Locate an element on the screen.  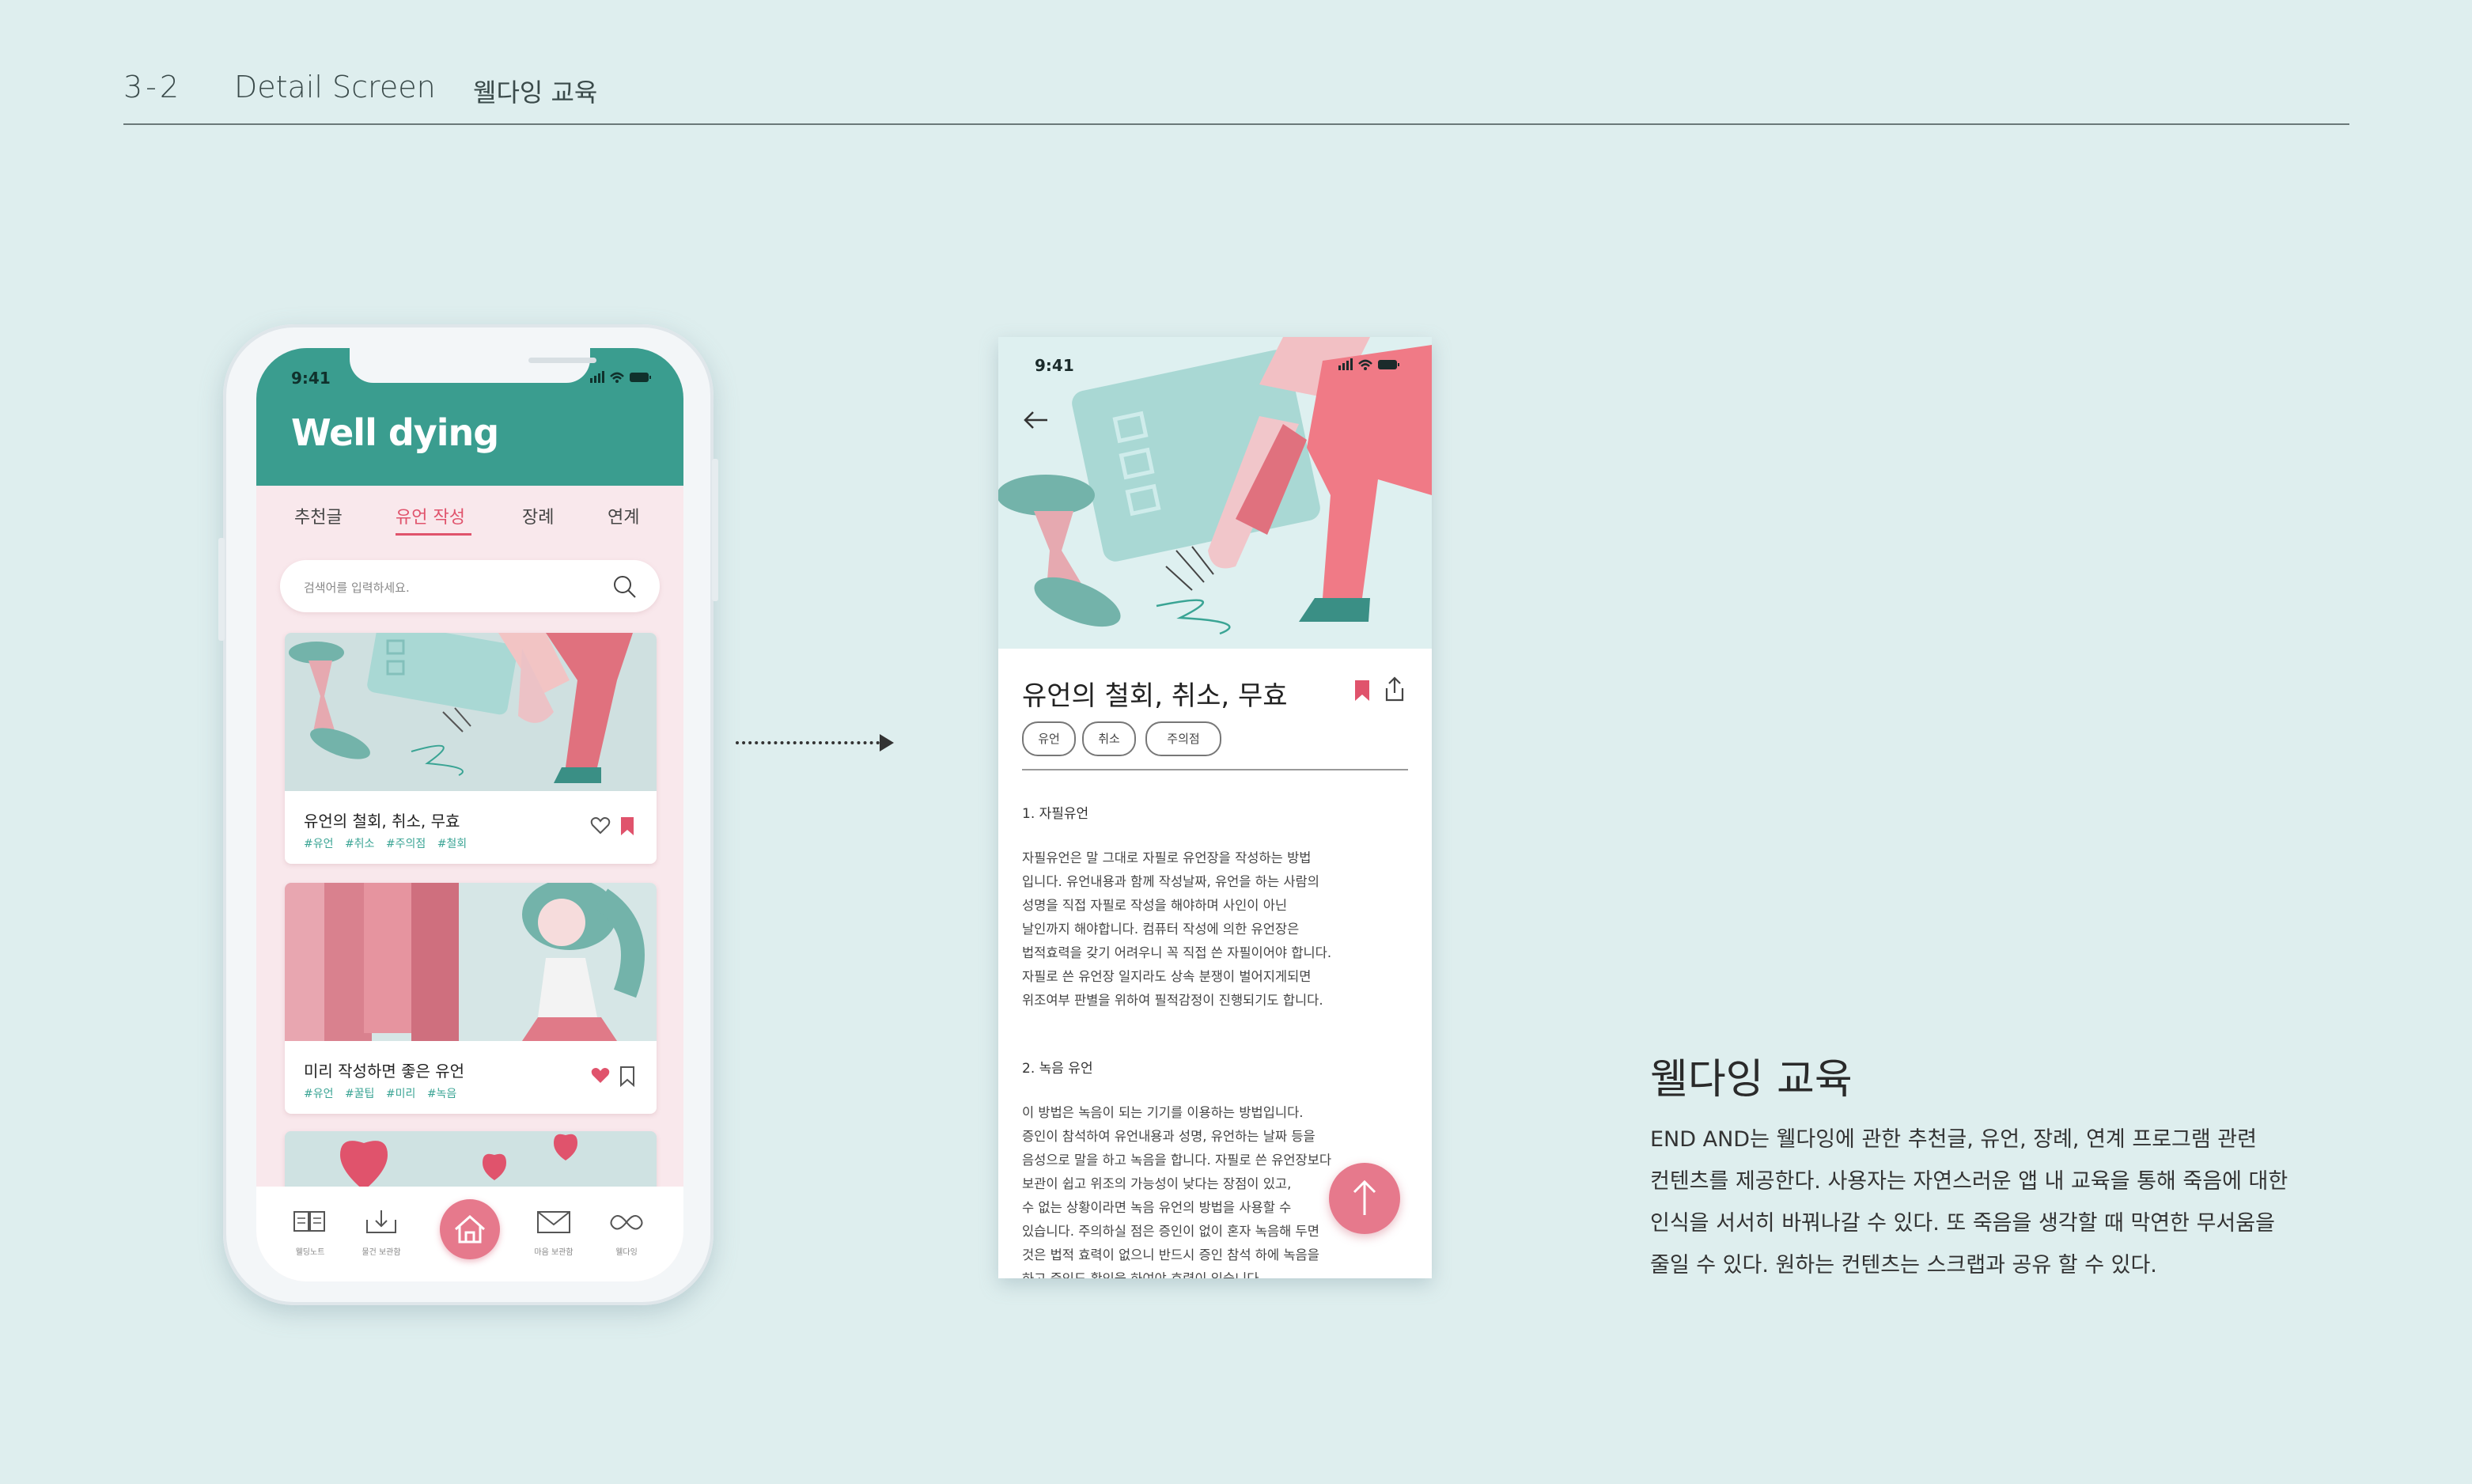
card-title: 미리 작성하면 좋은 유언 is located at coordinates (384, 1071).